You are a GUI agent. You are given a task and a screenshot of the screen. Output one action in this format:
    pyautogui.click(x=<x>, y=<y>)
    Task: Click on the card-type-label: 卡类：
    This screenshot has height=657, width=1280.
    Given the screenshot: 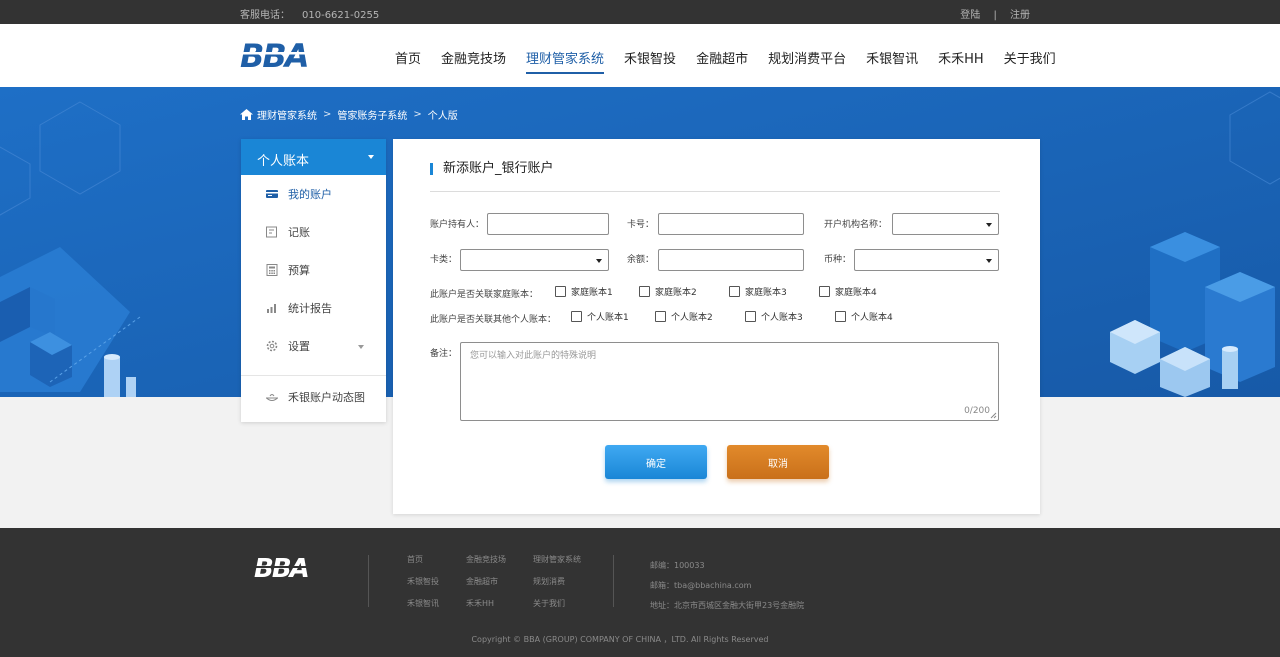 What is the action you would take?
    pyautogui.click(x=444, y=260)
    